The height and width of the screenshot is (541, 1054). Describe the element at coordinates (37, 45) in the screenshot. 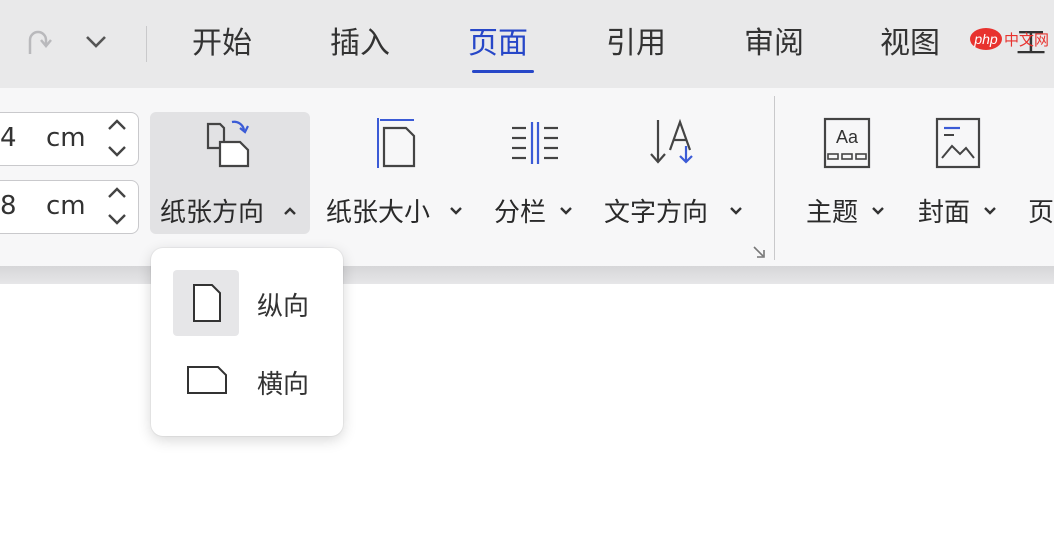

I see `redo-icon` at that location.